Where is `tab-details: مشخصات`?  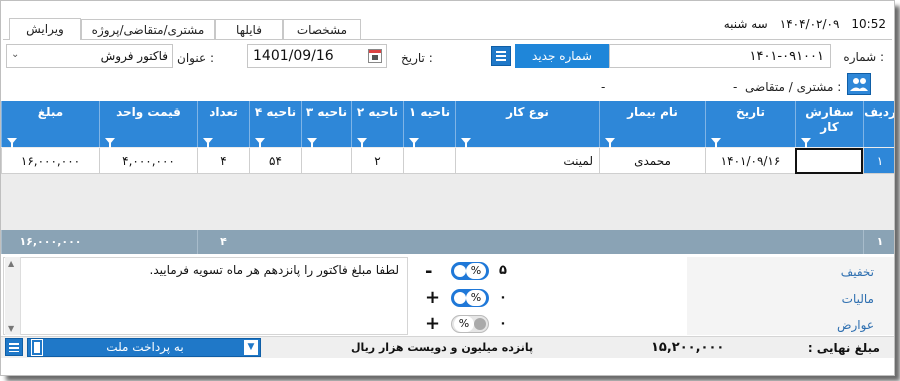 tab-details: مشخصات is located at coordinates (322, 29).